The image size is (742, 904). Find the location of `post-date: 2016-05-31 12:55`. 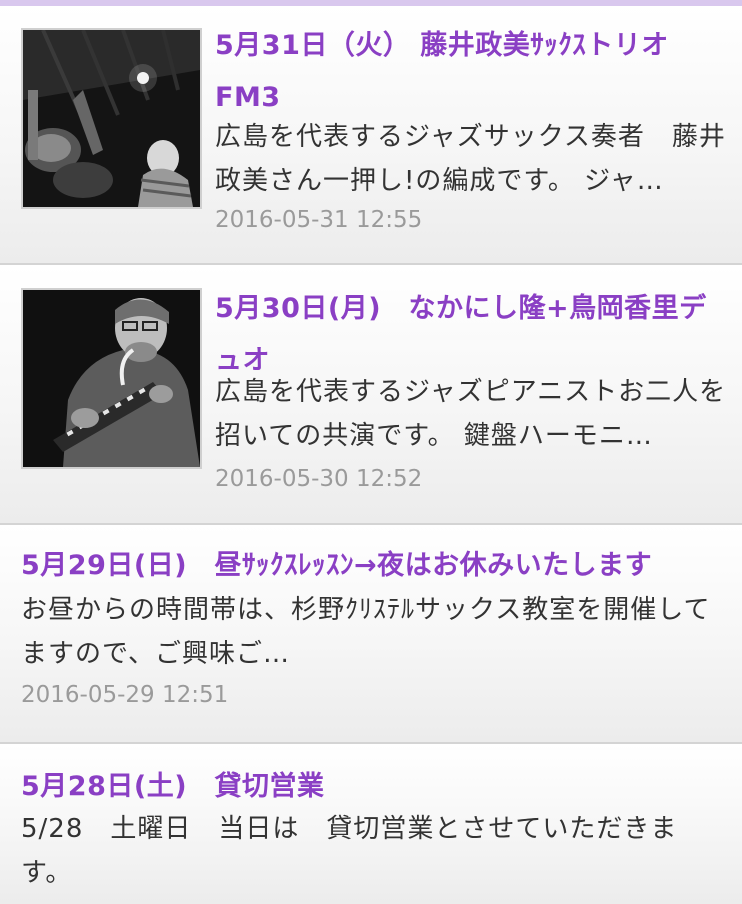

post-date: 2016-05-31 12:55 is located at coordinates (319, 220).